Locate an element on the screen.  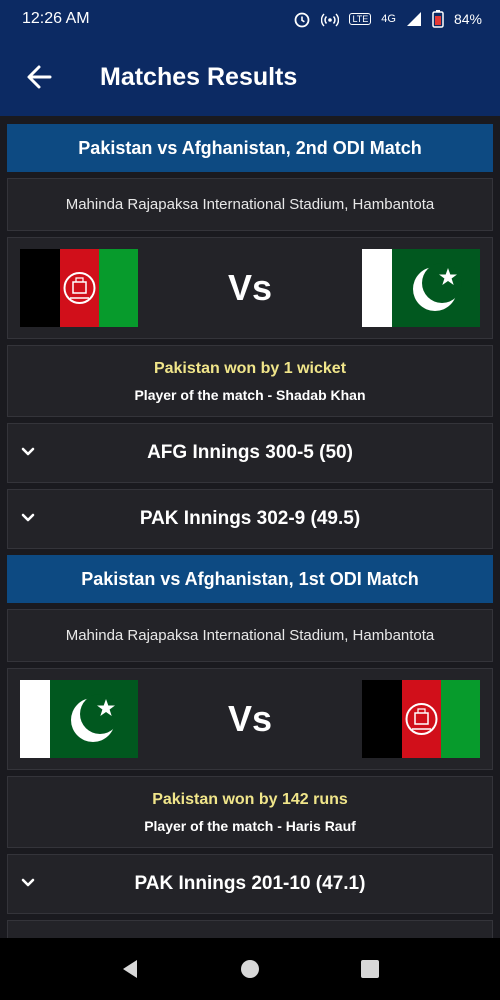
alarm-icon is located at coordinates (302, 20).